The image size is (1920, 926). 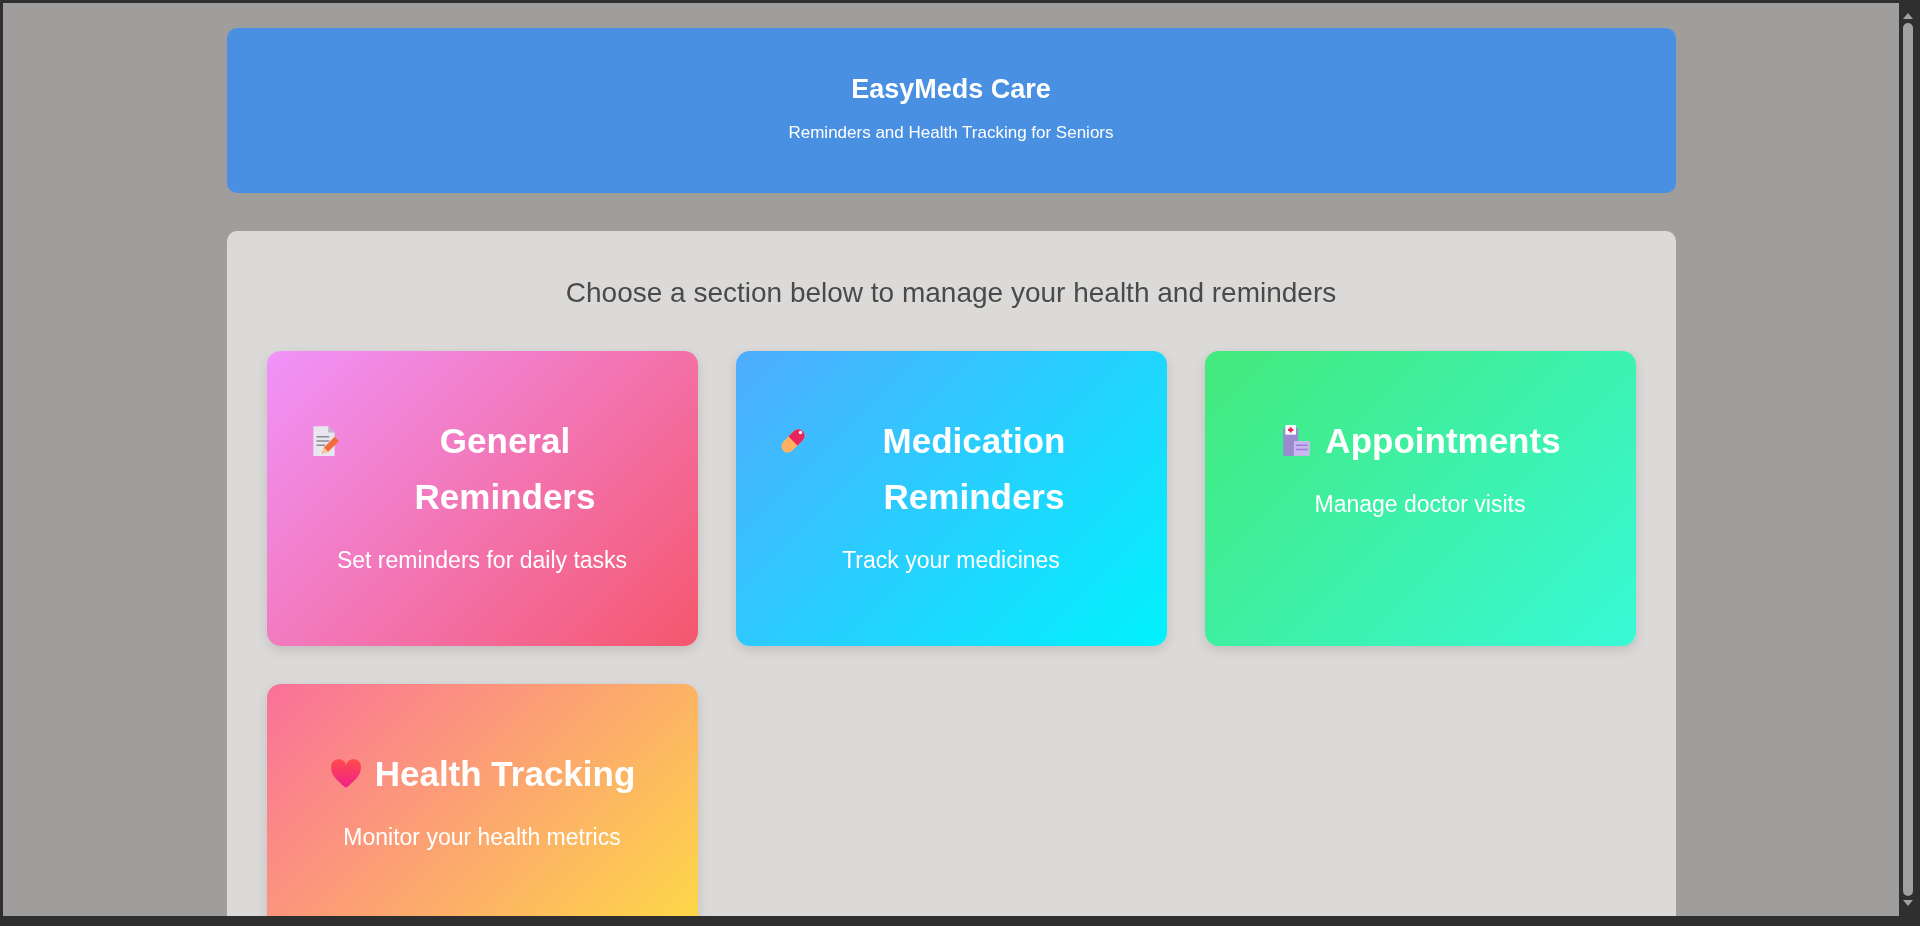 What do you see at coordinates (1443, 441) in the screenshot?
I see `card-title: Appointments` at bounding box center [1443, 441].